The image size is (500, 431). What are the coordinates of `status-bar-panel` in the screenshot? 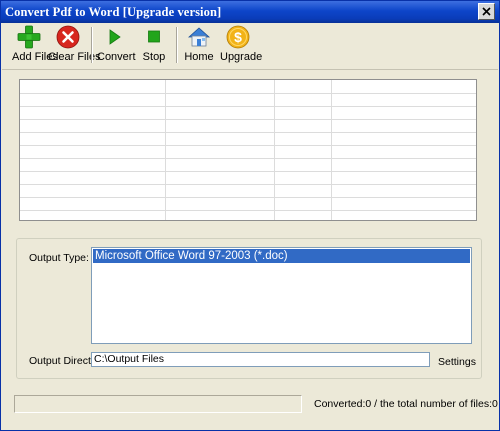 It's located at (158, 404).